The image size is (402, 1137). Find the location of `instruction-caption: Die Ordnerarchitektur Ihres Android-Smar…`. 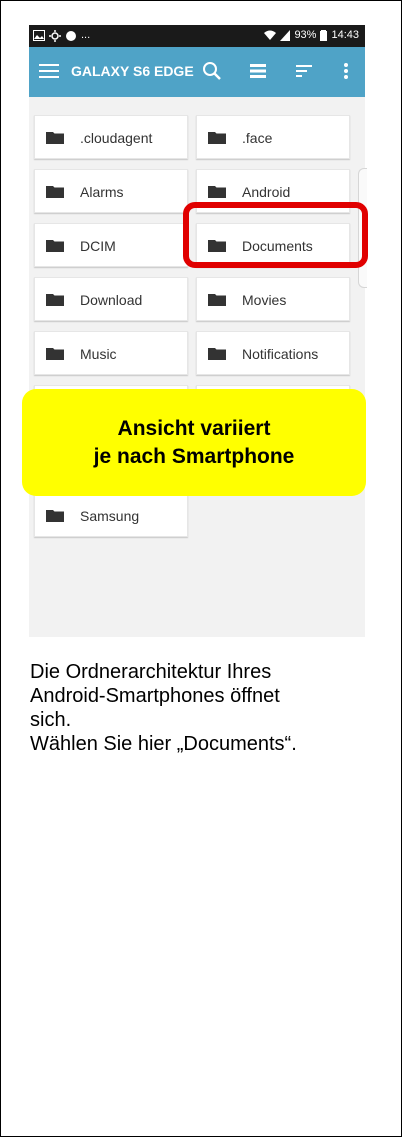

instruction-caption: Die Ordnerarchitektur Ihres Android-Smar… is located at coordinates (212, 708).